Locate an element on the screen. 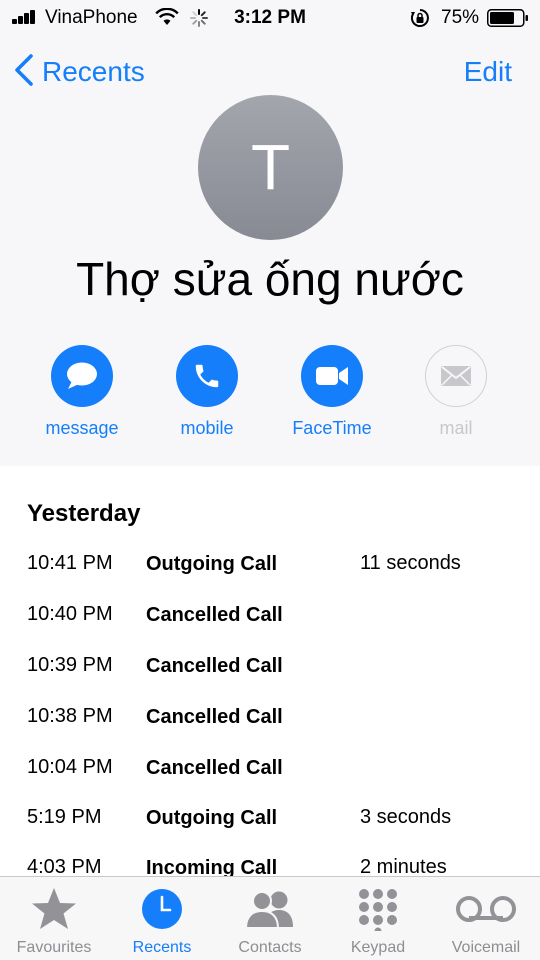 Image resolution: width=540 pixels, height=960 pixels. tab-contacts: Contacts is located at coordinates (270, 918).